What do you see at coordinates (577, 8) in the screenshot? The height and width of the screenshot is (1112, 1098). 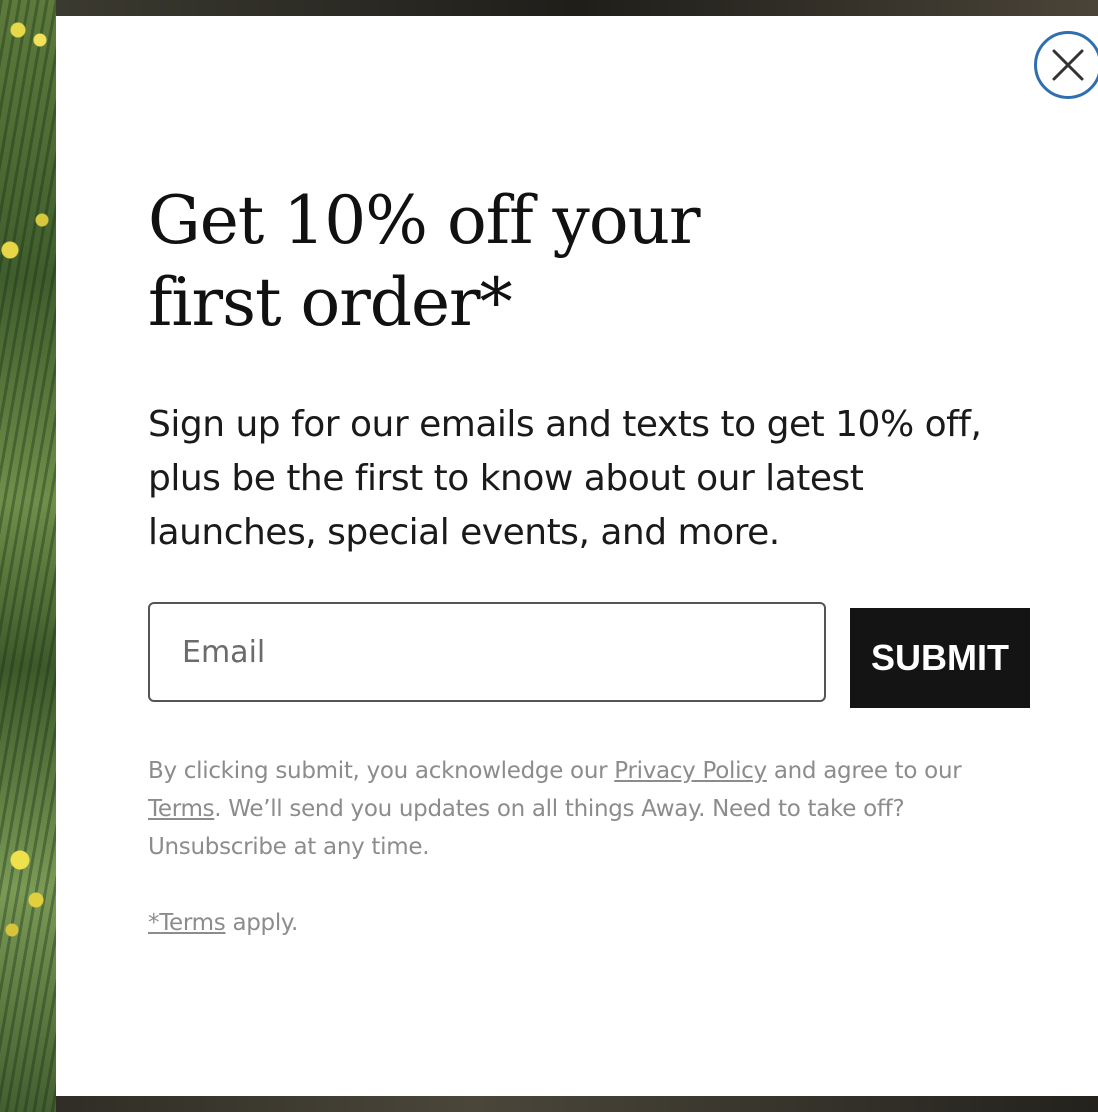 I see `background-top-edge` at bounding box center [577, 8].